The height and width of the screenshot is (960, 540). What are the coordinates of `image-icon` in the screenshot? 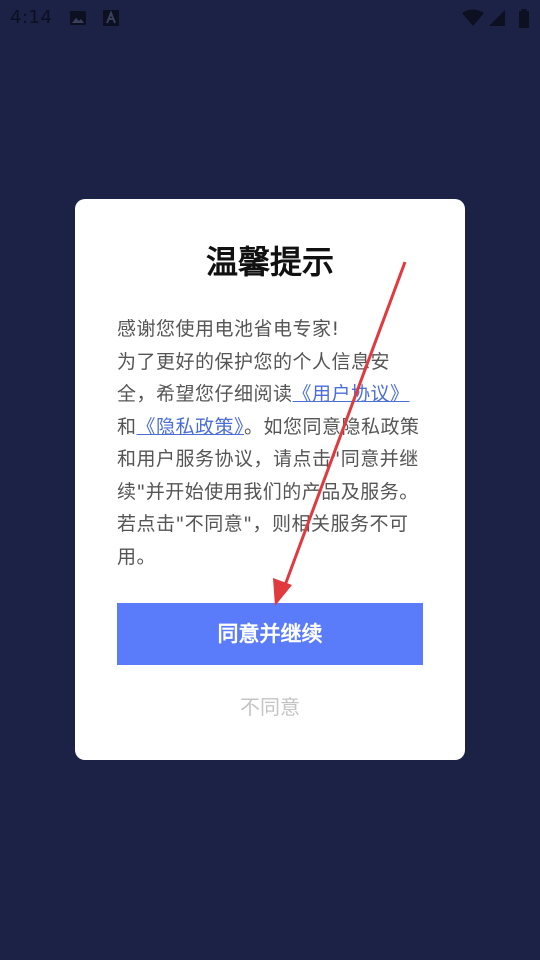 It's located at (78, 20).